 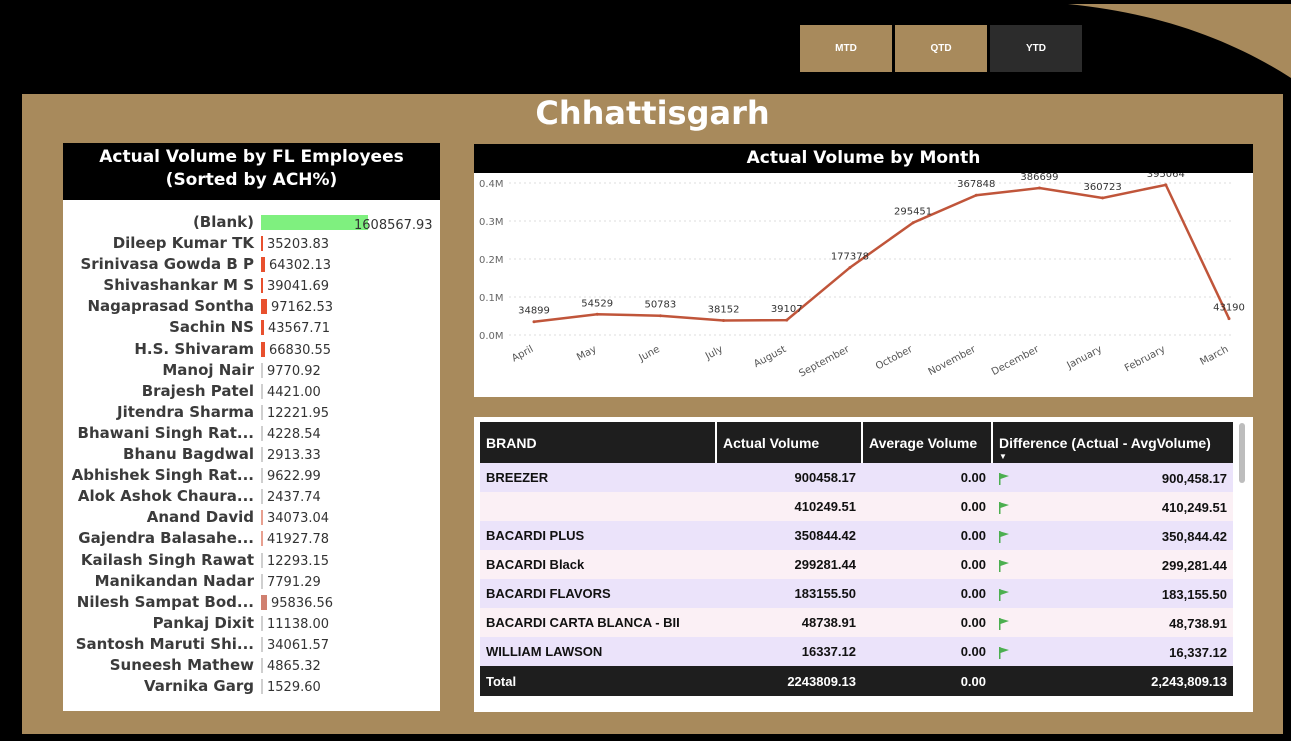 What do you see at coordinates (251, 539) in the screenshot?
I see `employee-row: Gajendra Balasahe... 41927.78` at bounding box center [251, 539].